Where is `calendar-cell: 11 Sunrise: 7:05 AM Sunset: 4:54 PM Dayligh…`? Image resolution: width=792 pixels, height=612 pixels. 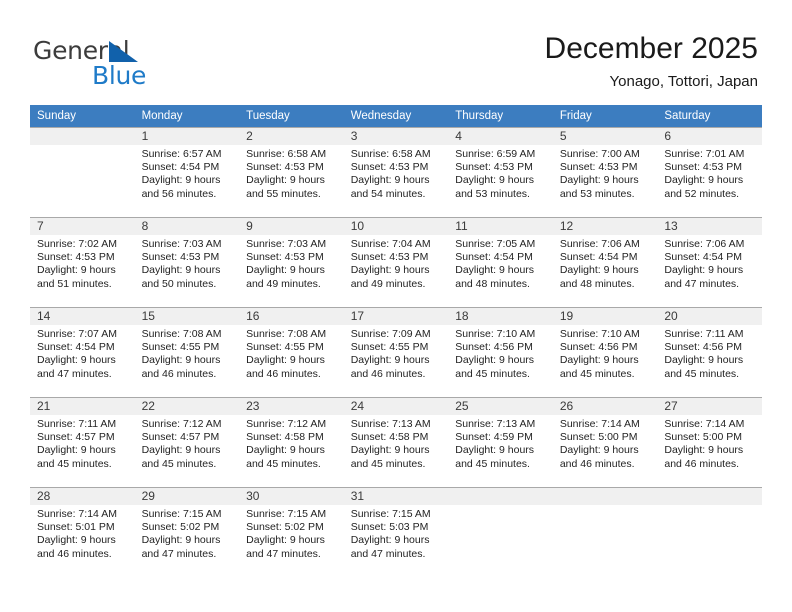
calendar-cell: 11 Sunrise: 7:05 AM Sunset: 4:54 PM Dayligh… is located at coordinates (500, 260).